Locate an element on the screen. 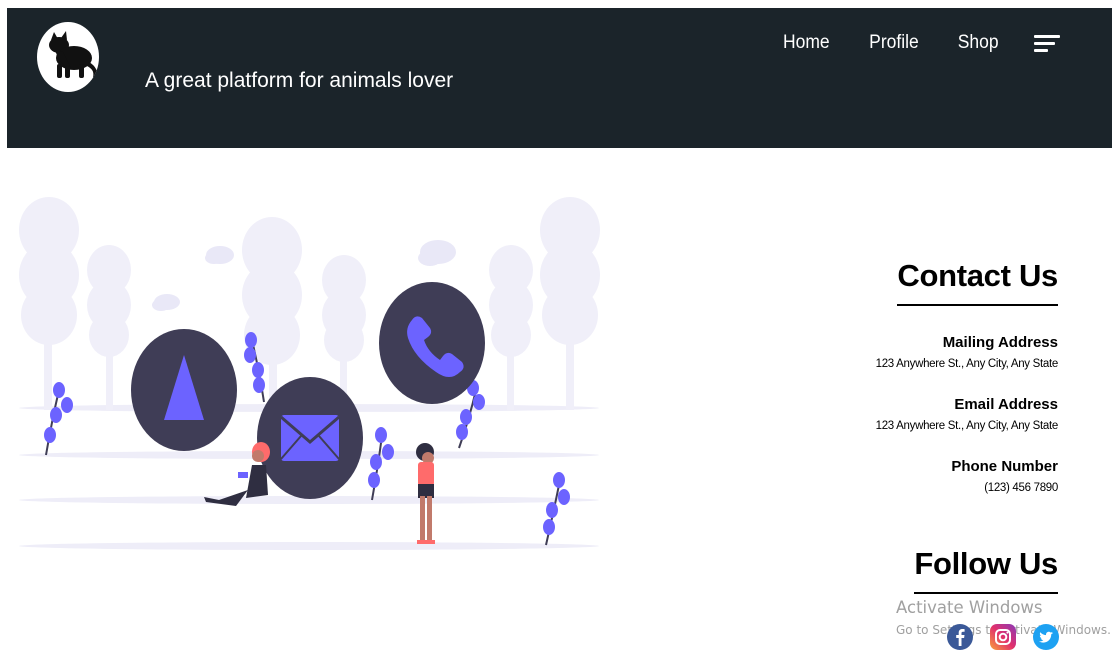 The width and height of the screenshot is (1112, 651). phone-icon is located at coordinates (432, 343).